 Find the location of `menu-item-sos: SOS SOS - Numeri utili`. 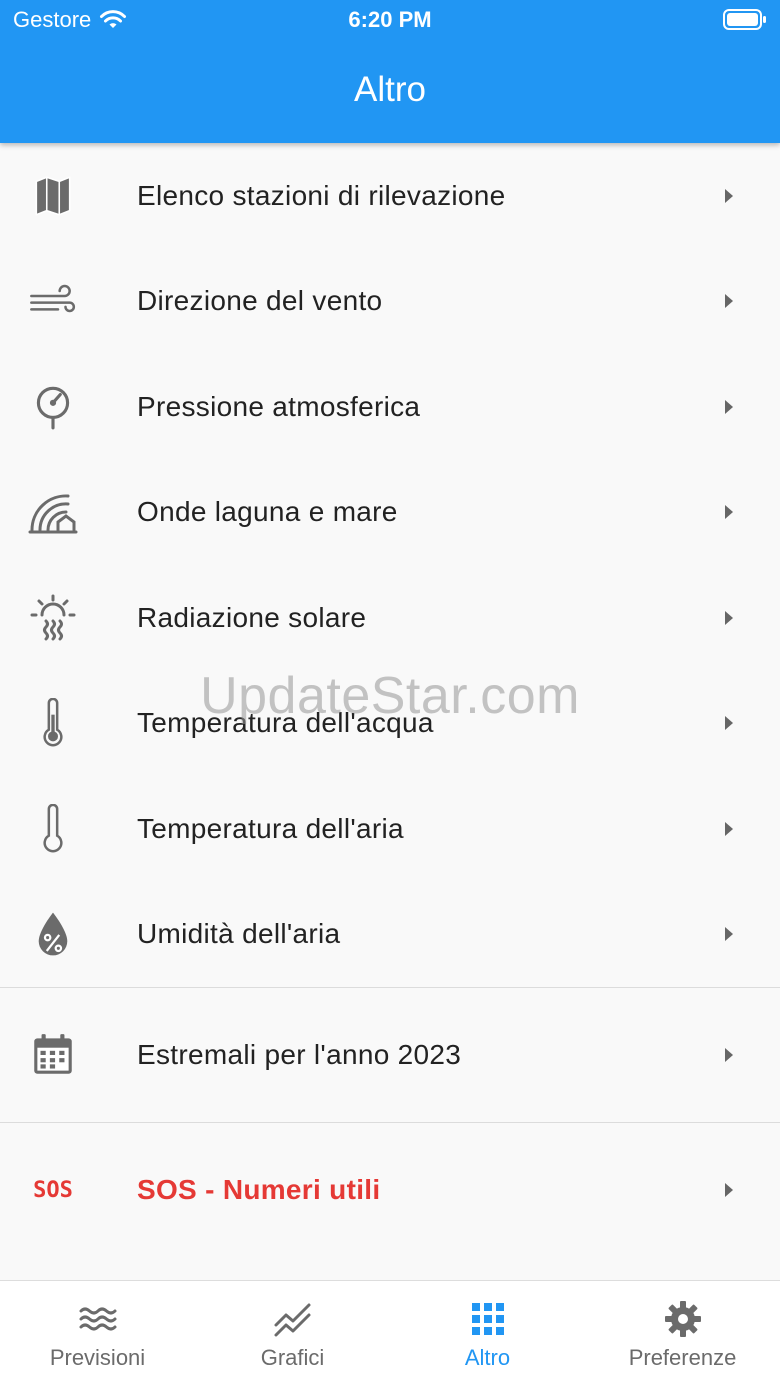

menu-item-sos: SOS SOS - Numeri utili is located at coordinates (390, 1190).